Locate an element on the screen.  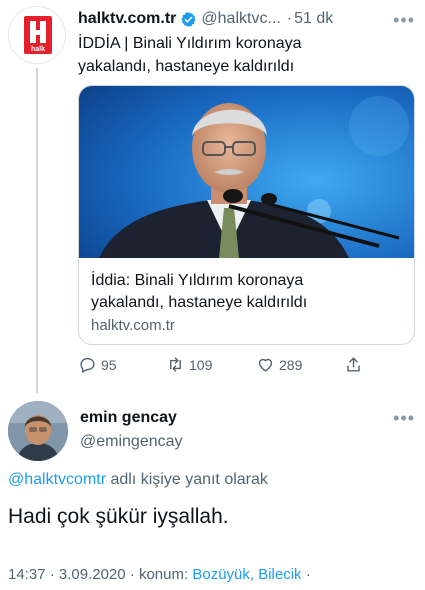
like-count: 289 is located at coordinates (291, 364).